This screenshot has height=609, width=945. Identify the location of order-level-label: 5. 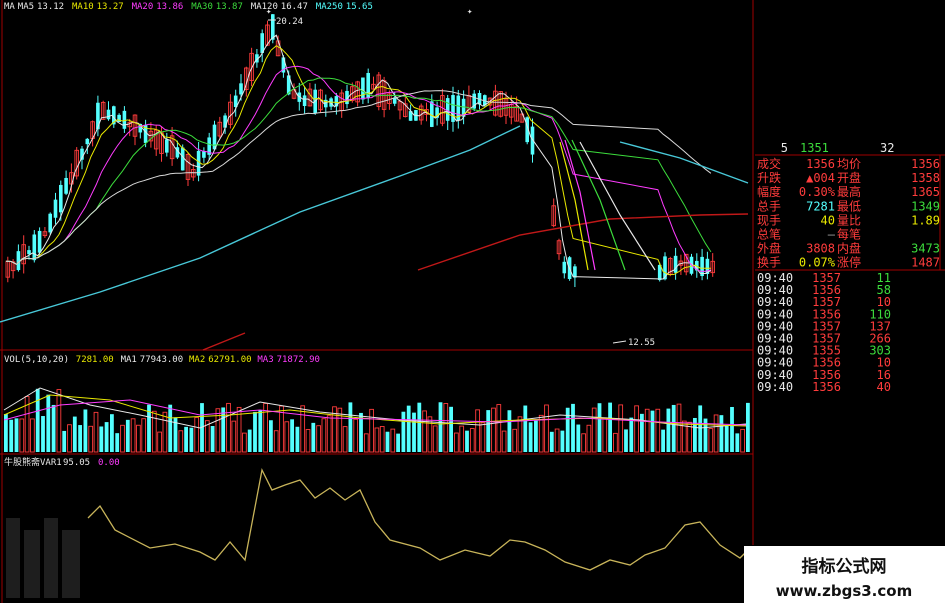
(784, 148).